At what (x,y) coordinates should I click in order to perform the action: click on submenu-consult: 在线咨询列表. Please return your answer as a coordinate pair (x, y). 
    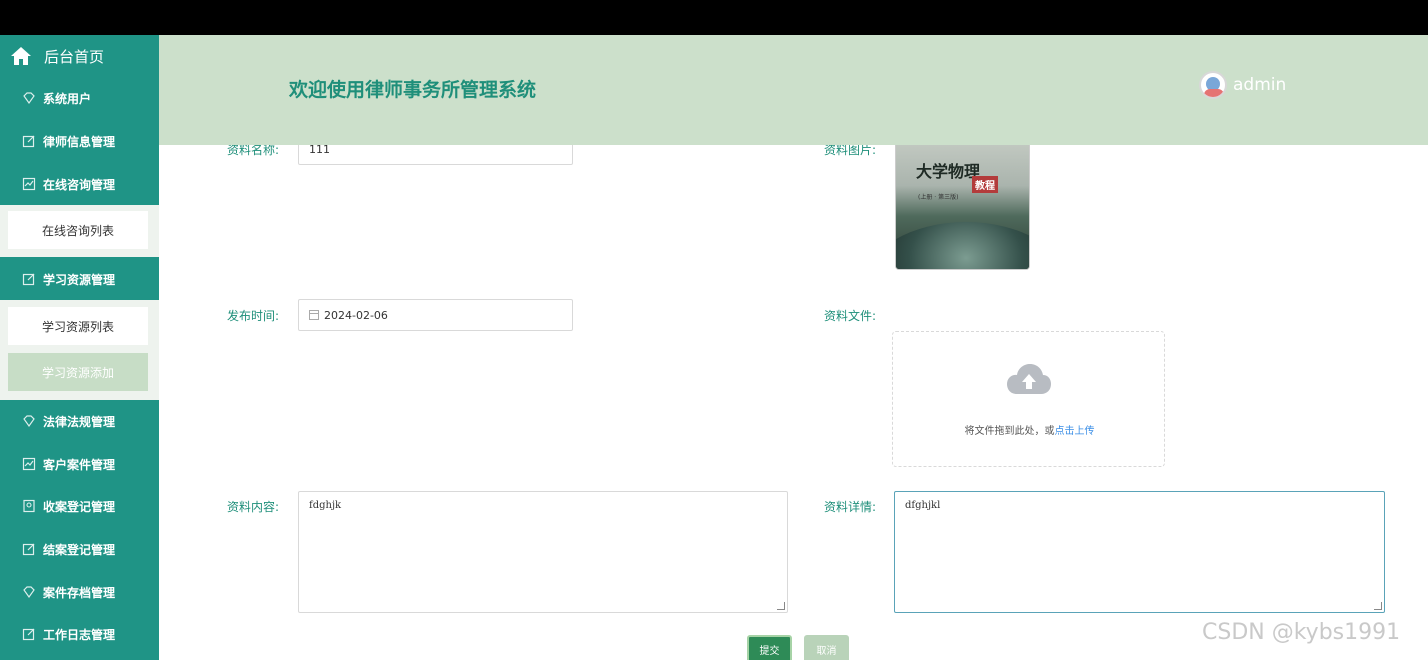
    Looking at the image, I should click on (79, 231).